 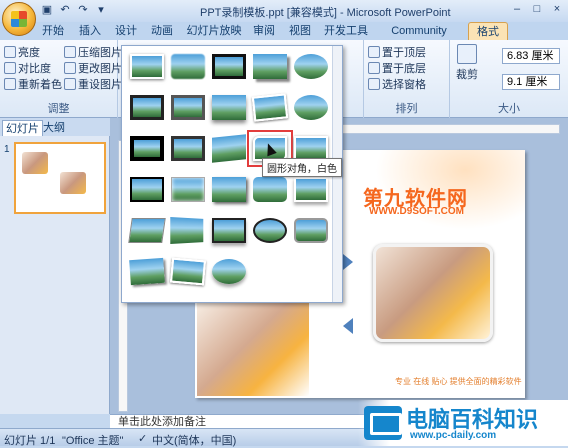 I want to click on tab-developer: 开发工具, so click(x=346, y=31).